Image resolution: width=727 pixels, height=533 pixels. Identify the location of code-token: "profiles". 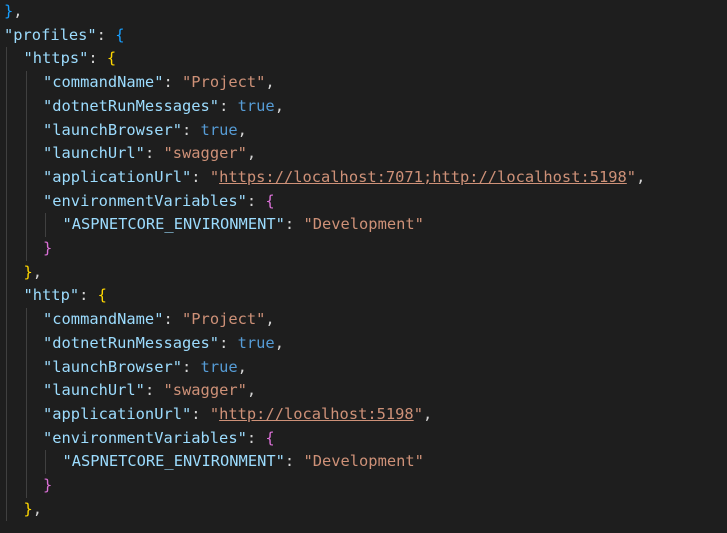
(50, 34).